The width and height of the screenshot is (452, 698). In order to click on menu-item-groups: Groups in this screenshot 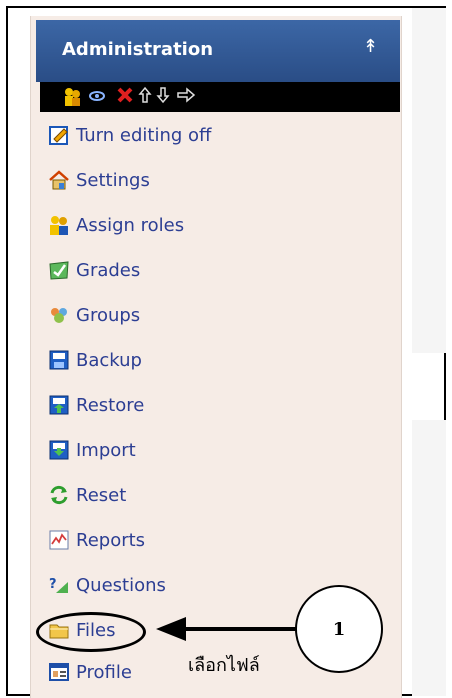, I will do `click(94, 315)`.